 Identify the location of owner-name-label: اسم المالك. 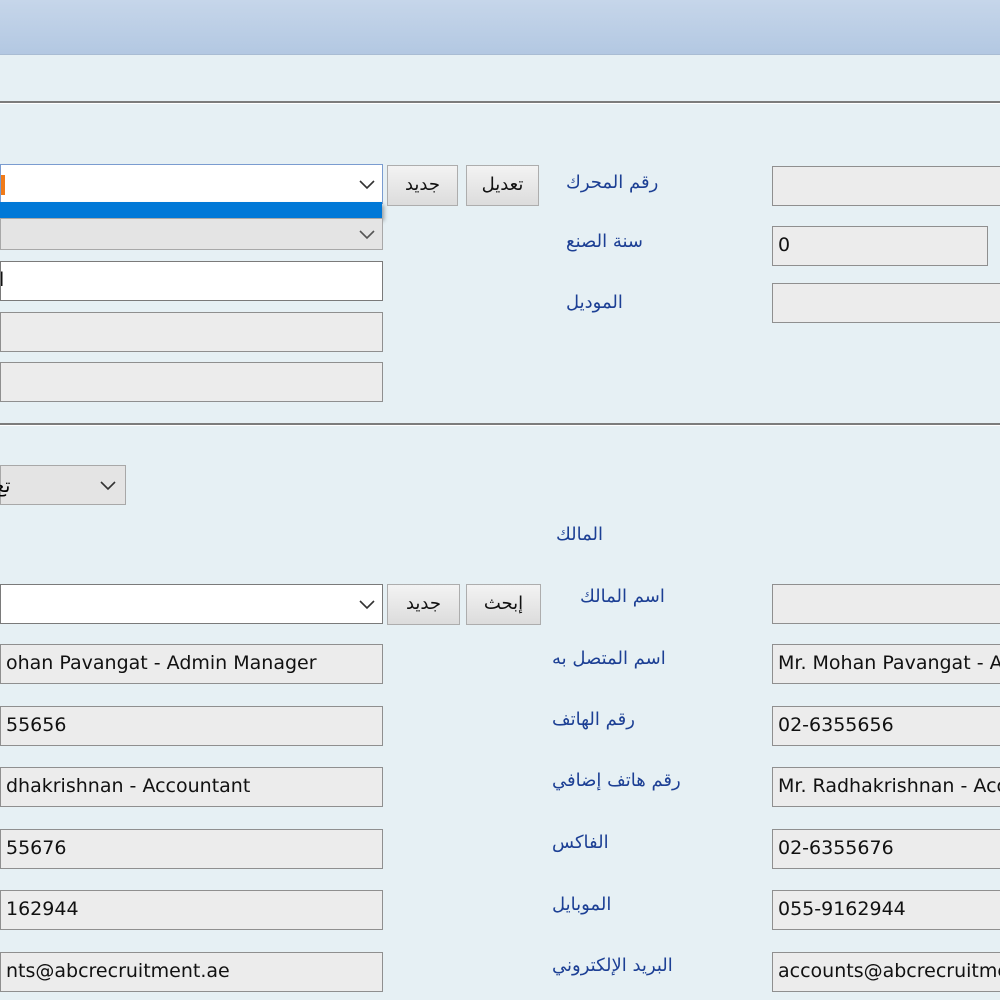
(622, 596).